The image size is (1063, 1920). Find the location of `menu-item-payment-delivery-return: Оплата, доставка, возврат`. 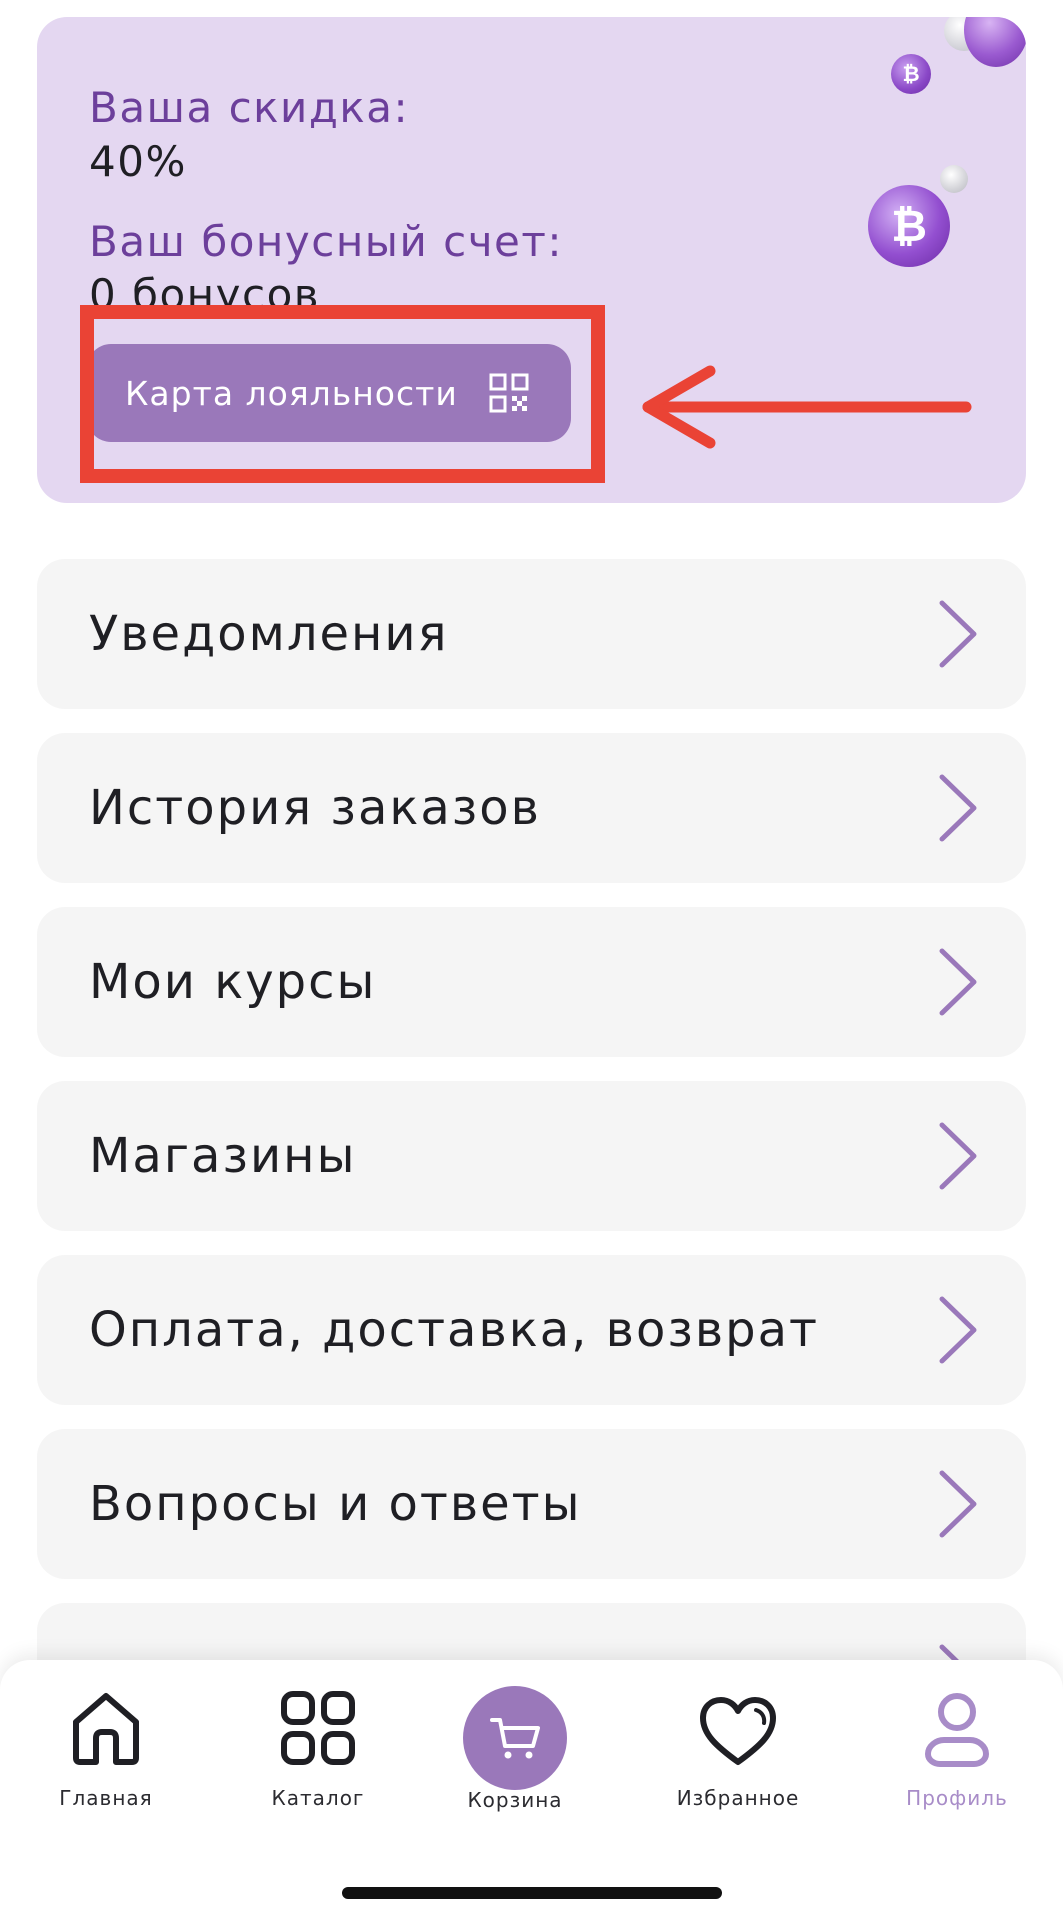

menu-item-payment-delivery-return: Оплата, доставка, возврат is located at coordinates (531, 1330).